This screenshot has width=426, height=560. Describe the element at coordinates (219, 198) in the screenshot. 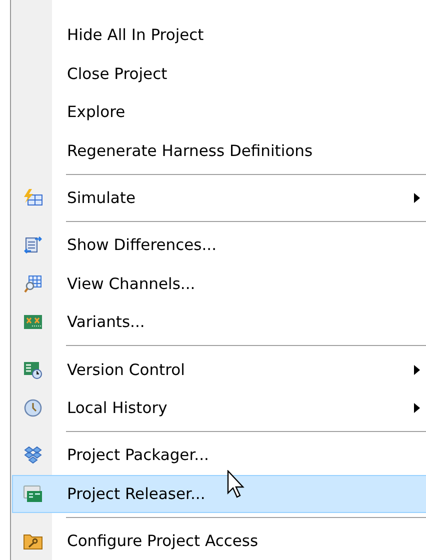

I see `menu-item: Simulate` at that location.